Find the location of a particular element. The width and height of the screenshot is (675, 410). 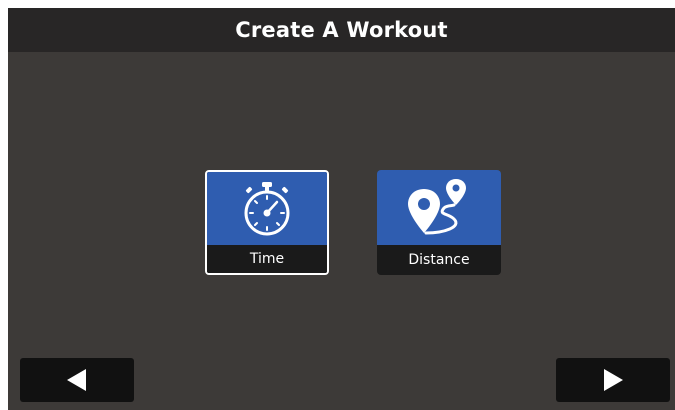

title-bar: Create A Workout is located at coordinates (341, 30).